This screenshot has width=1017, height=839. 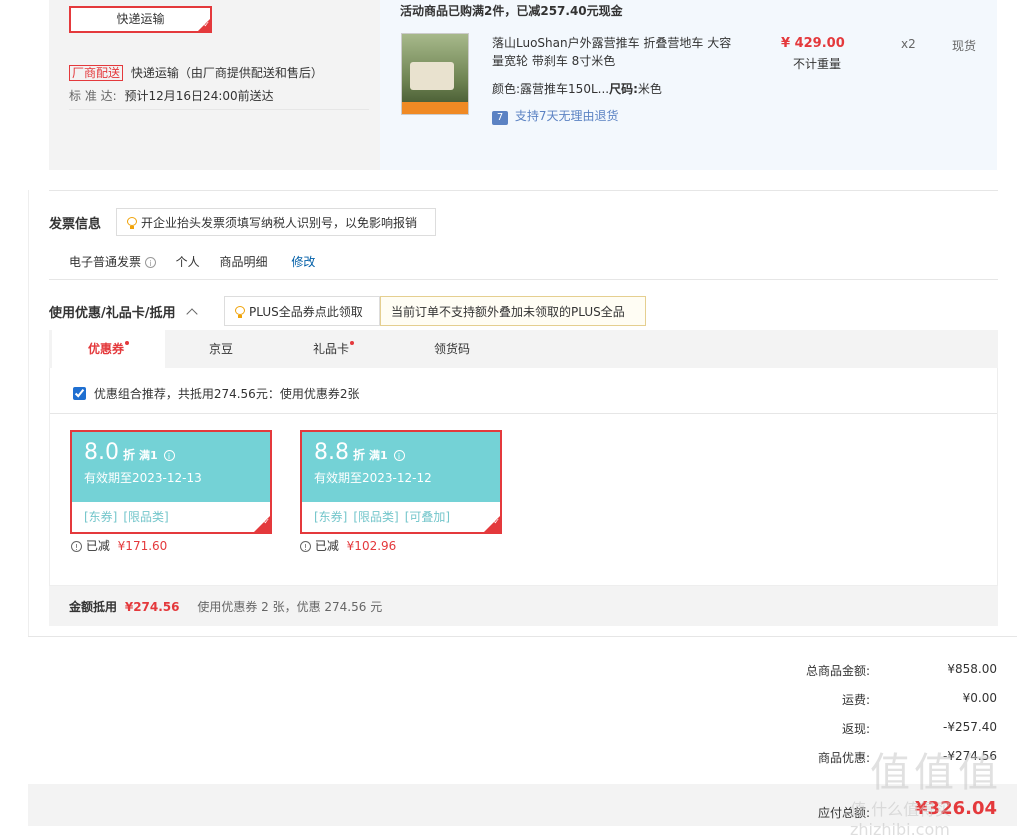 I want to click on promo-text: 活动商品已购满2件，已减257.40元现金, so click(x=511, y=11).